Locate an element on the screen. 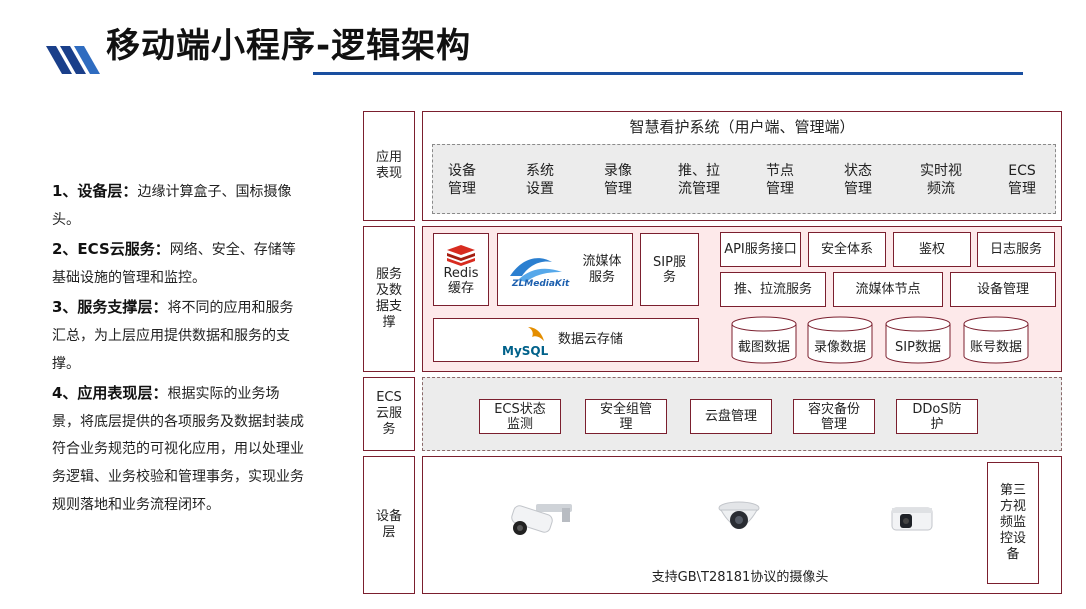 This screenshot has height=609, width=1086. stream-node-box: 流媒体节点 is located at coordinates (888, 289).